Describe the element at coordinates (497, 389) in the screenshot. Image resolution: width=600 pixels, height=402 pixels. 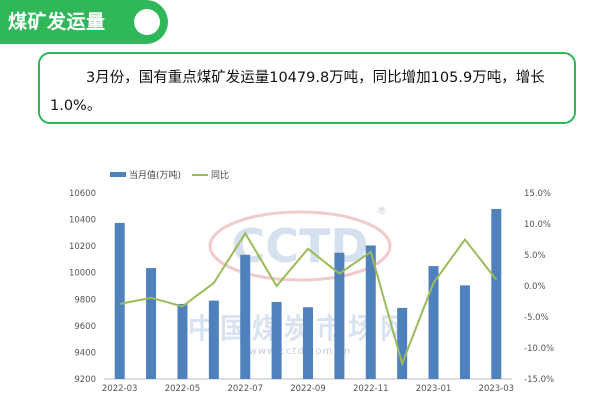
I see `x-tick-label: 2023-03` at that location.